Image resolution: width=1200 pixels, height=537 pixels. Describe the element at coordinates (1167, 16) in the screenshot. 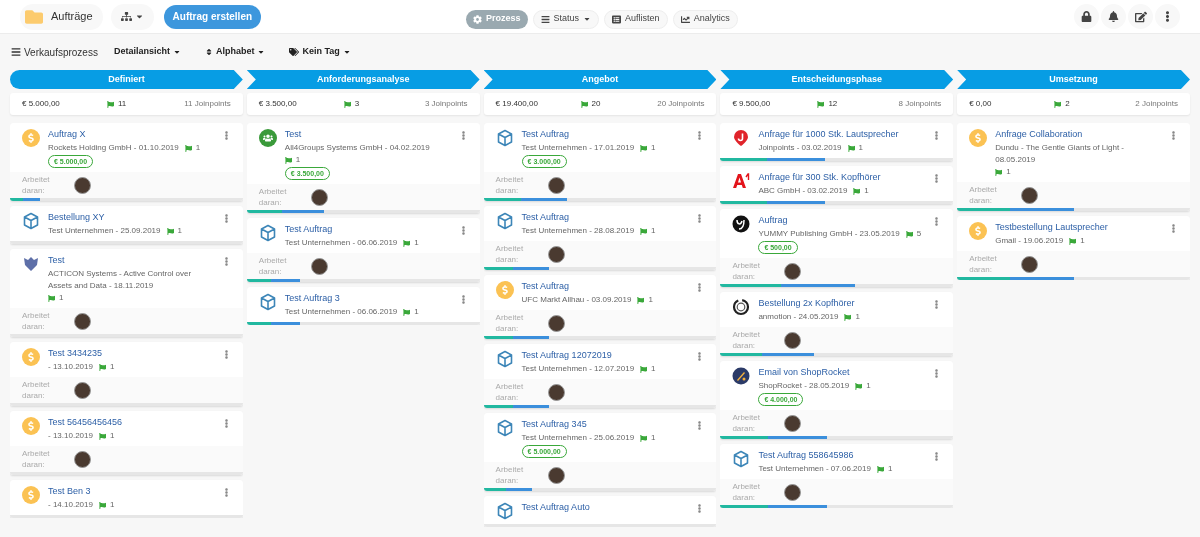

I see `more-button` at that location.